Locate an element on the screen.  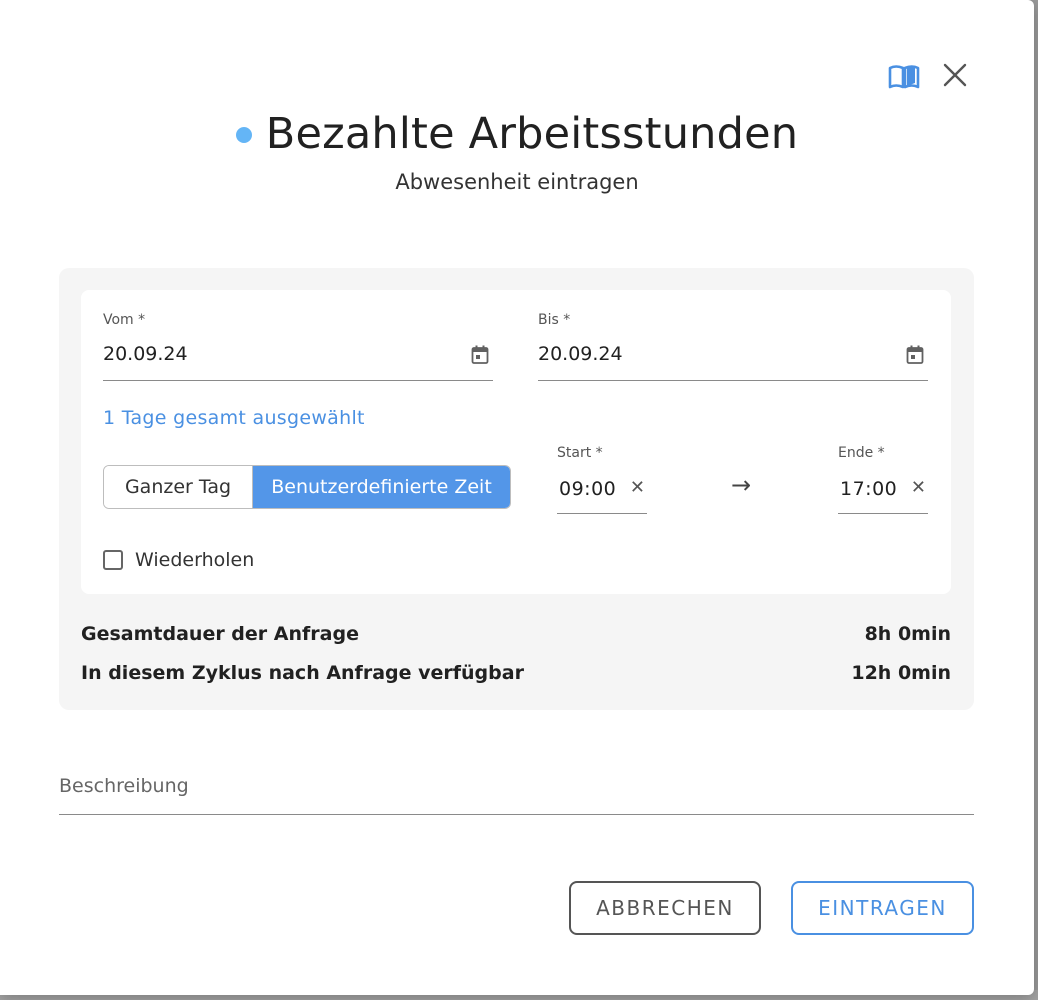
from-date-value: 20.09.24 is located at coordinates (145, 354).